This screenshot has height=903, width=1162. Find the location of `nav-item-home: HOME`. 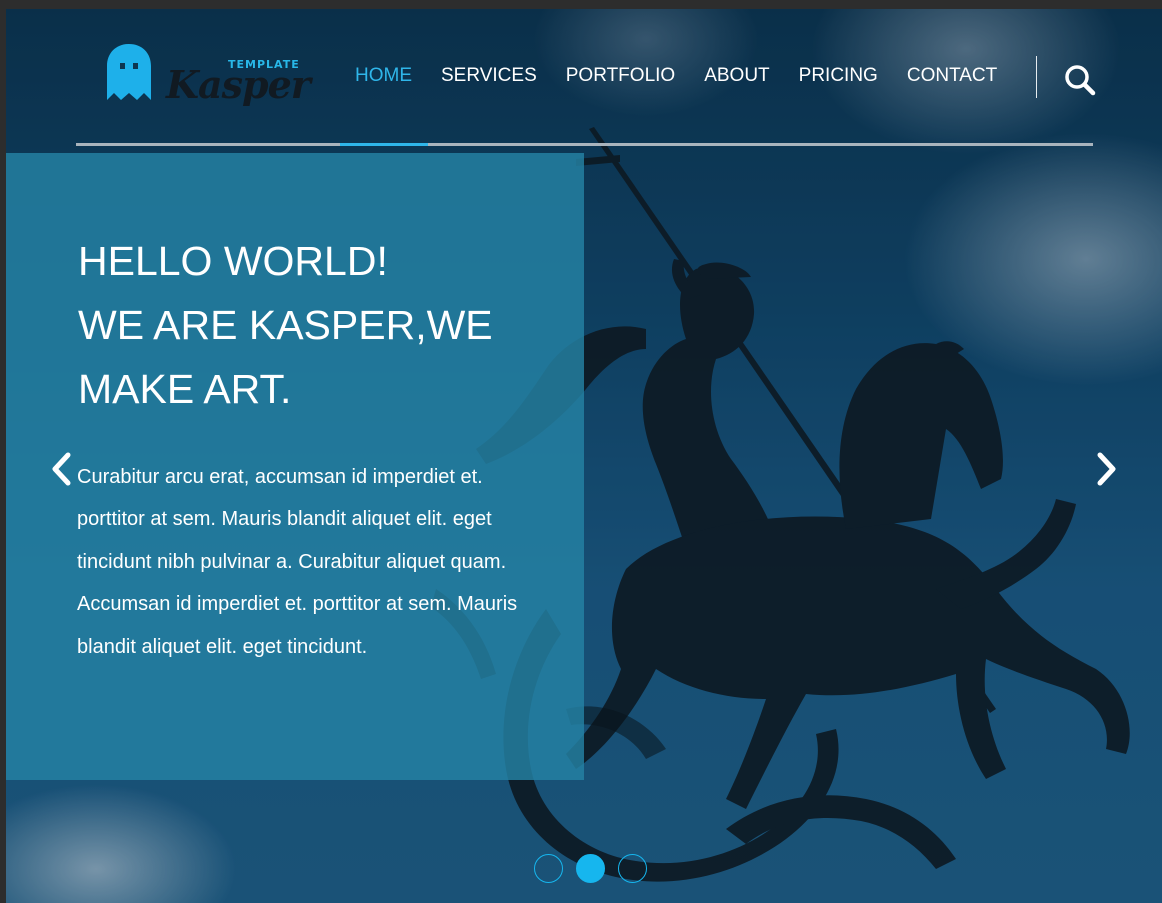

nav-item-home: HOME is located at coordinates (383, 76).